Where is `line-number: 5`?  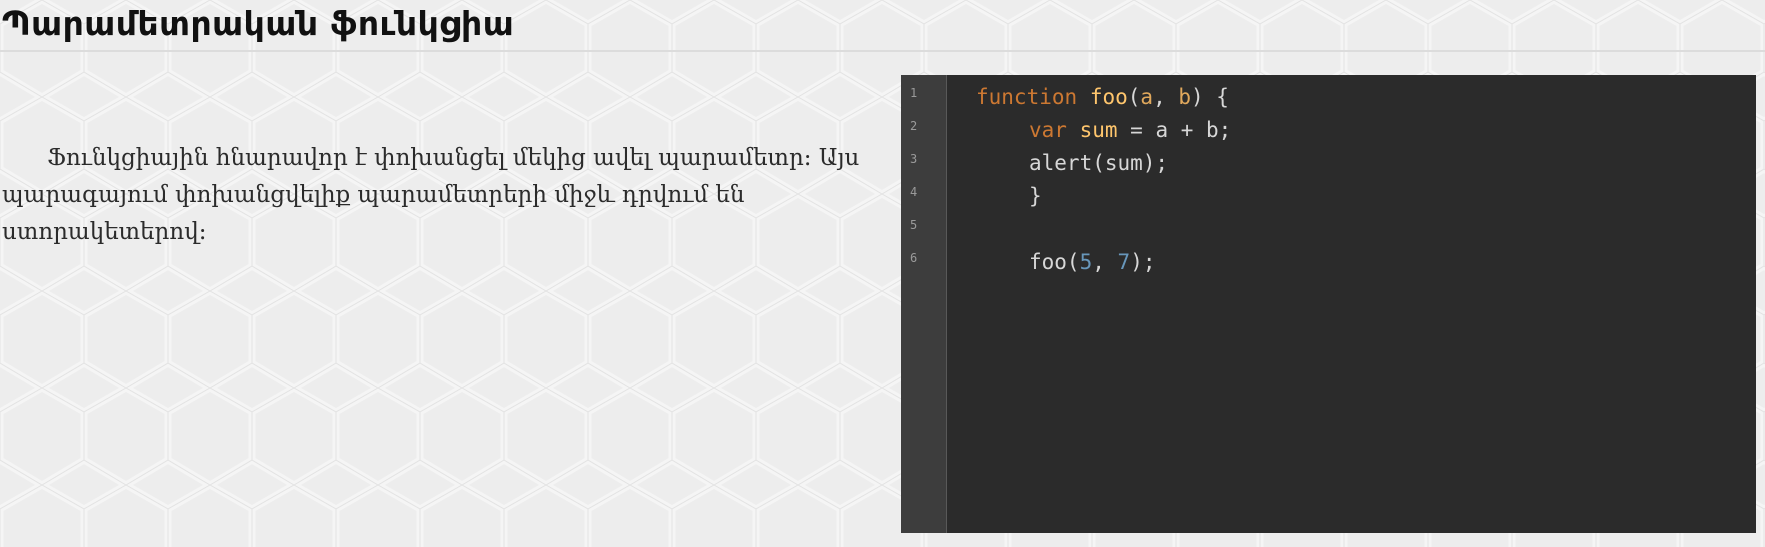
line-number: 5 is located at coordinates (914, 225).